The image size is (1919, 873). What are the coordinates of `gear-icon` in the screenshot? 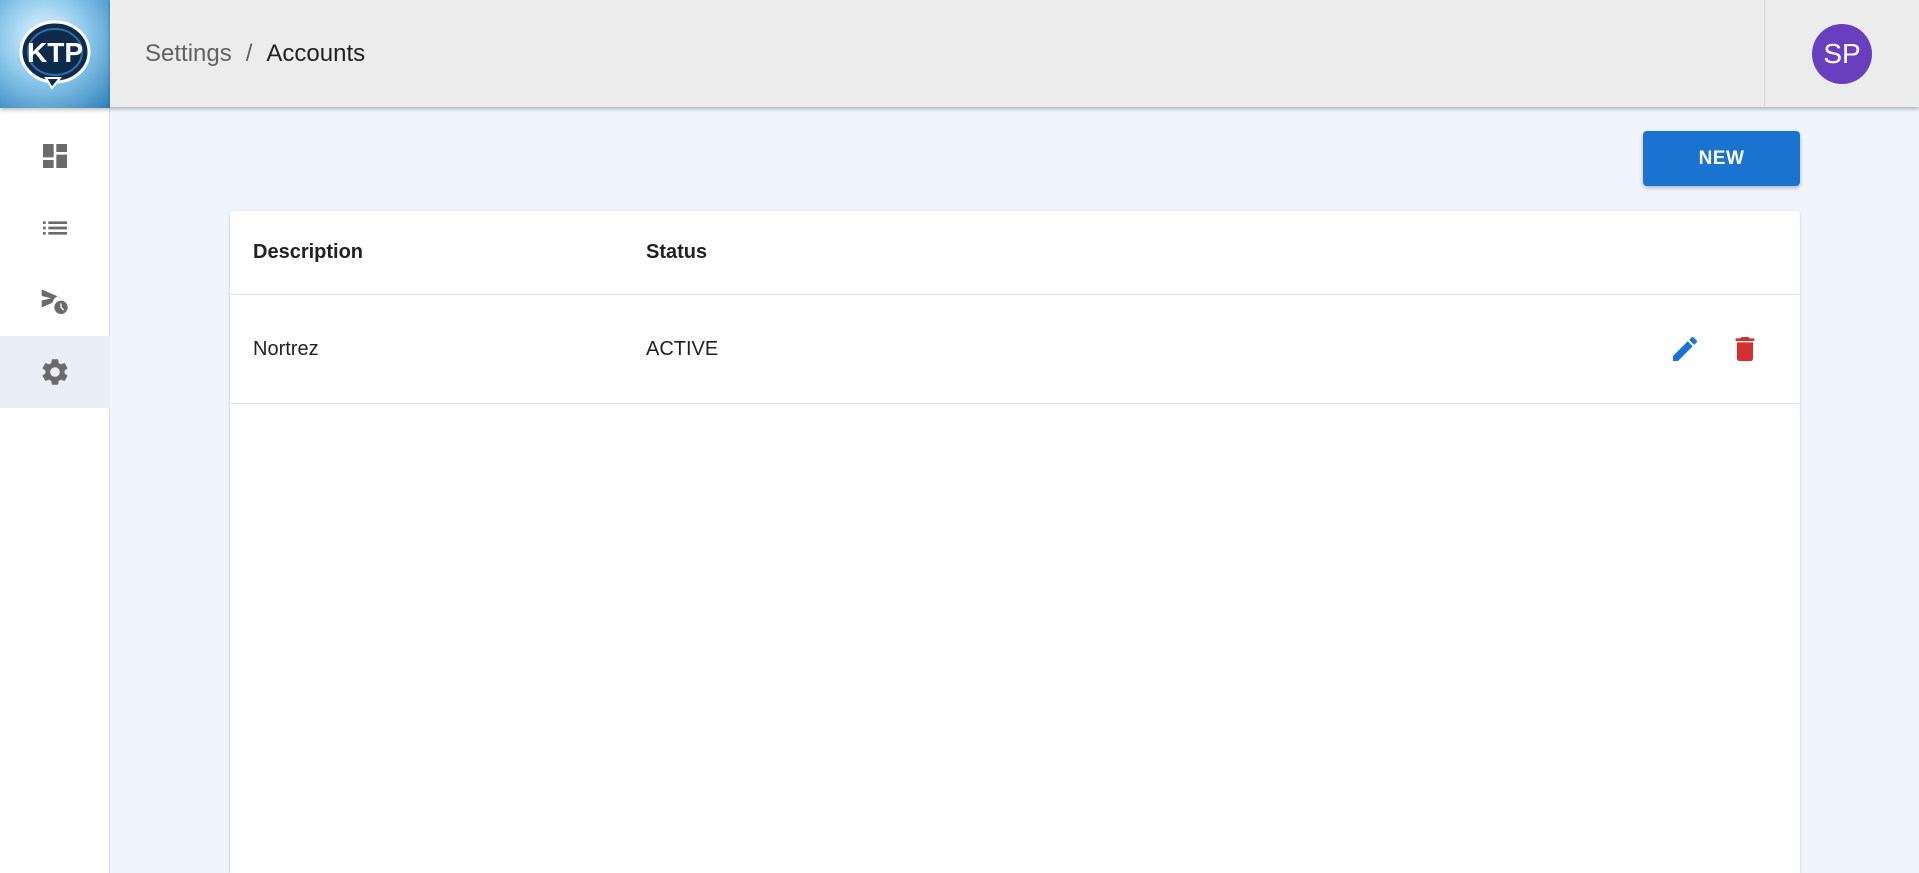 It's located at (55, 372).